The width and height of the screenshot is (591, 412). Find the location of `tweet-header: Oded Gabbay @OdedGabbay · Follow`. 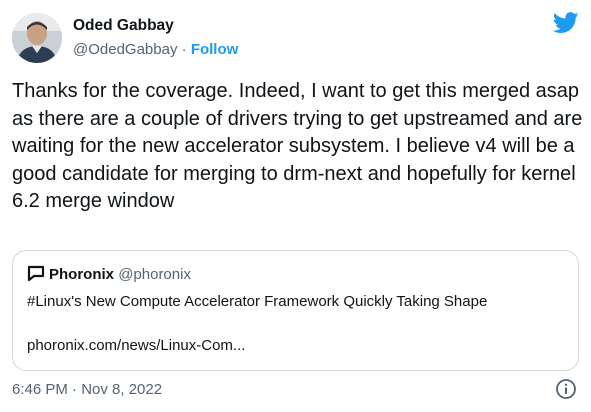

tweet-header: Oded Gabbay @OdedGabbay · Follow is located at coordinates (295, 38).